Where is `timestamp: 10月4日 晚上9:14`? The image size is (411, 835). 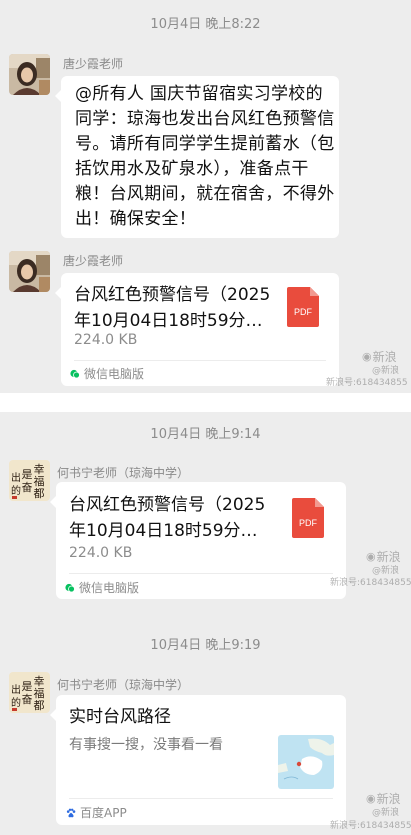
timestamp: 10月4日 晚上9:14 is located at coordinates (205, 434).